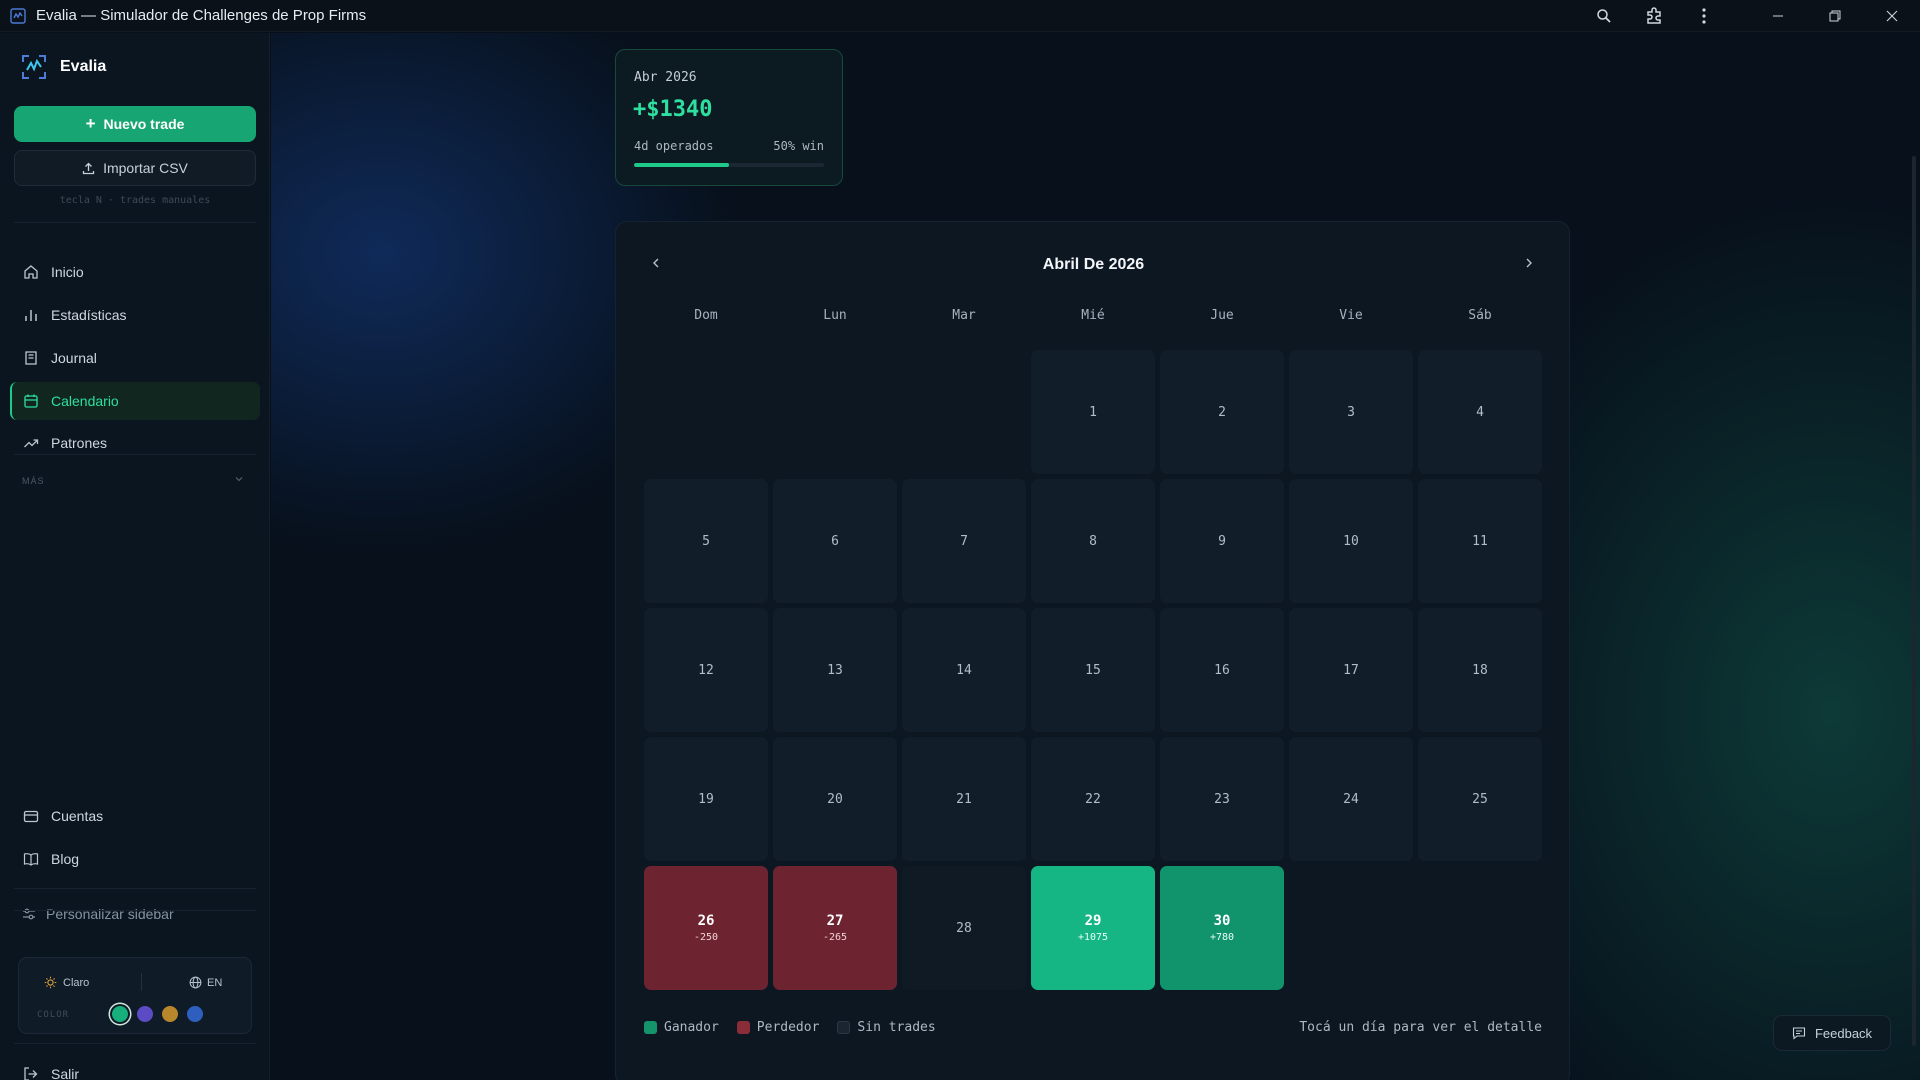 The width and height of the screenshot is (1920, 1080). Describe the element at coordinates (76, 982) in the screenshot. I see `theme-mode-label: Claro` at that location.